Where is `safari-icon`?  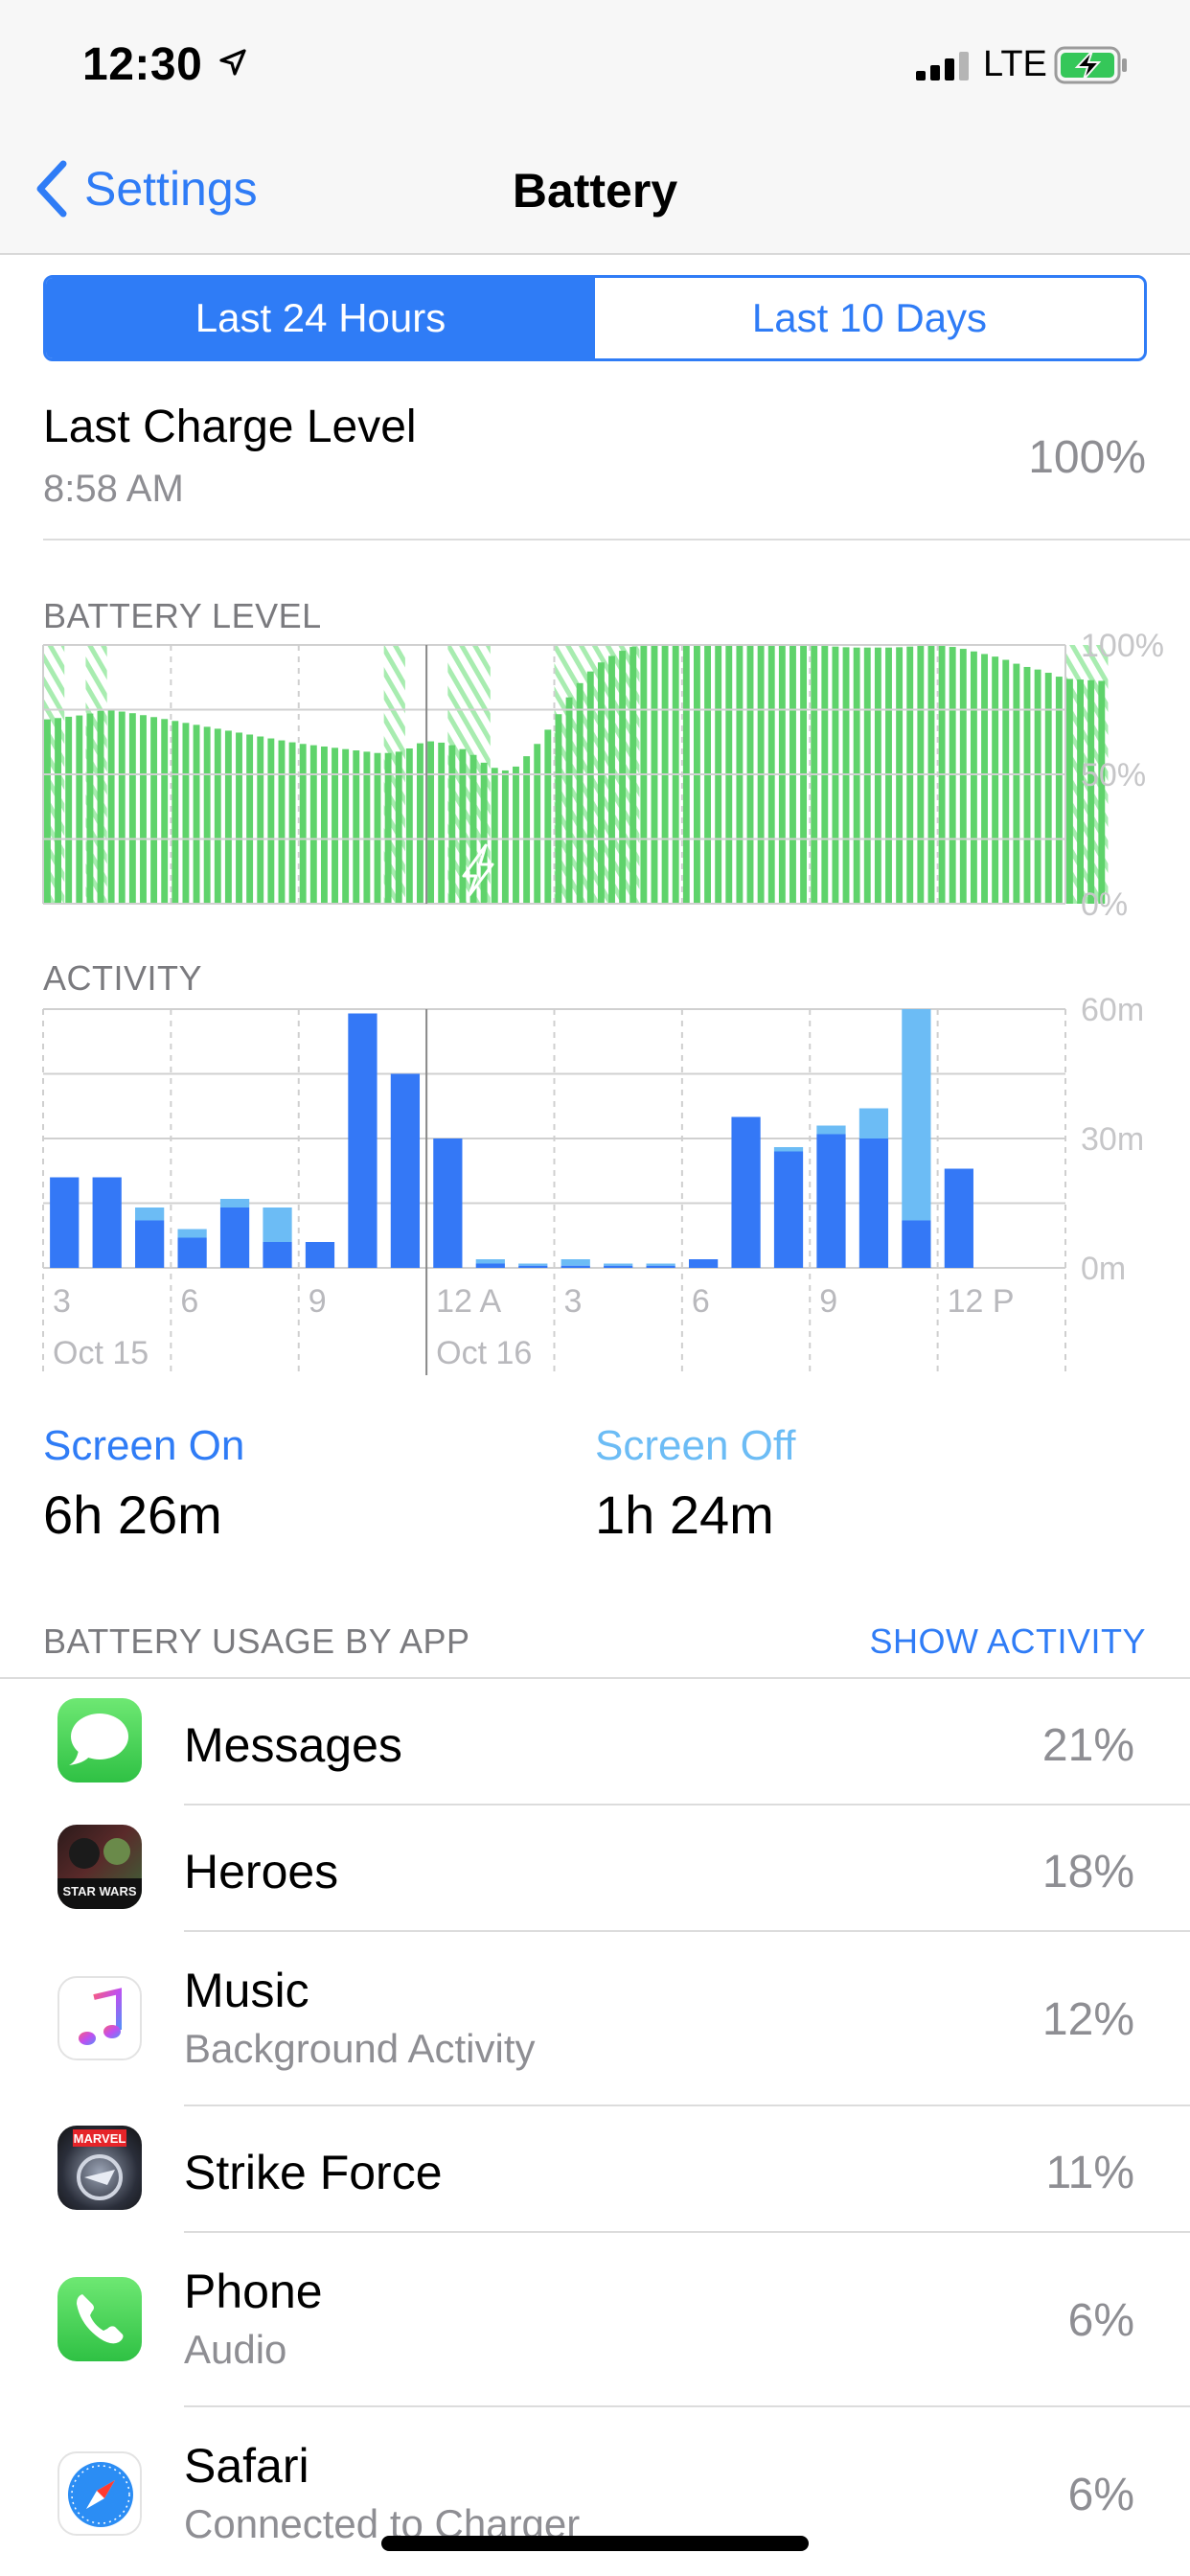
safari-icon is located at coordinates (99, 2493).